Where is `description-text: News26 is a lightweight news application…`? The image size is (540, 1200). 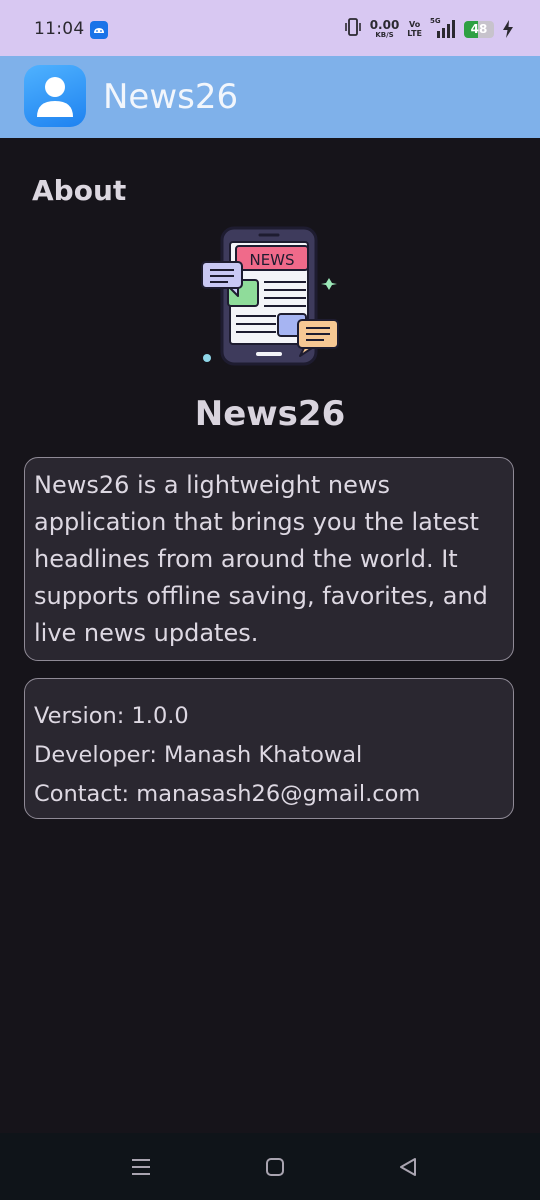 description-text: News26 is a lightweight news application… is located at coordinates (261, 559).